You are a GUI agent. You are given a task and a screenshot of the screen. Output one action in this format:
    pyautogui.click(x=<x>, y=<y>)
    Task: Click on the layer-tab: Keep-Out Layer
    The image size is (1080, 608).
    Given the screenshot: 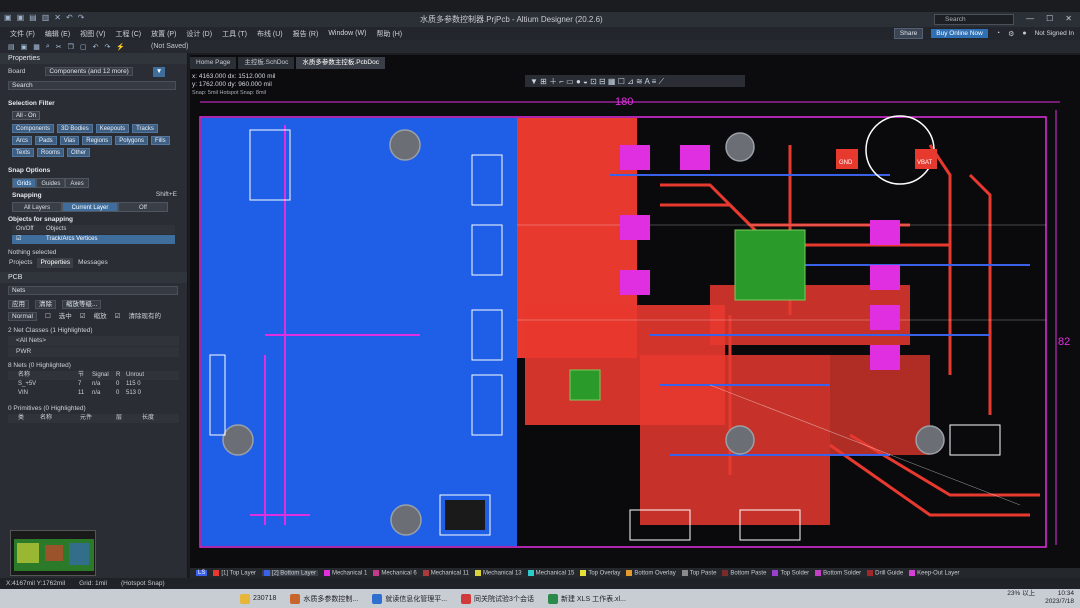 What is the action you would take?
    pyautogui.click(x=934, y=572)
    